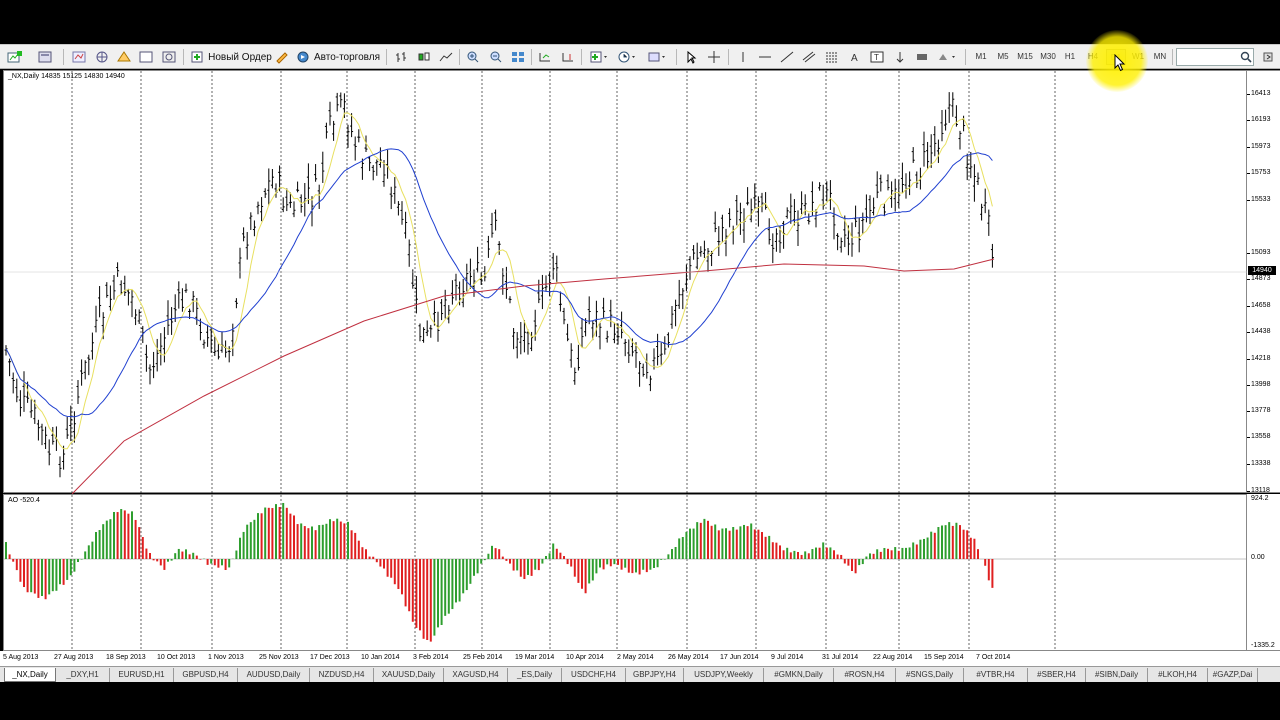 This screenshot has width=1280, height=720. What do you see at coordinates (714, 57) in the screenshot?
I see `crosshair-icon` at bounding box center [714, 57].